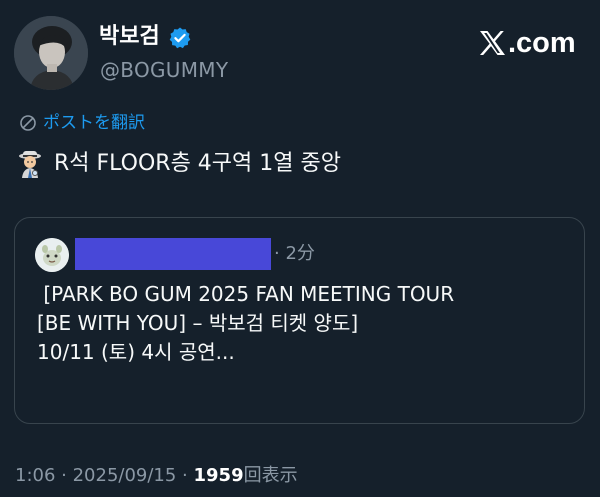 This screenshot has height=497, width=600. What do you see at coordinates (492, 43) in the screenshot?
I see `x-logo-icon` at bounding box center [492, 43].